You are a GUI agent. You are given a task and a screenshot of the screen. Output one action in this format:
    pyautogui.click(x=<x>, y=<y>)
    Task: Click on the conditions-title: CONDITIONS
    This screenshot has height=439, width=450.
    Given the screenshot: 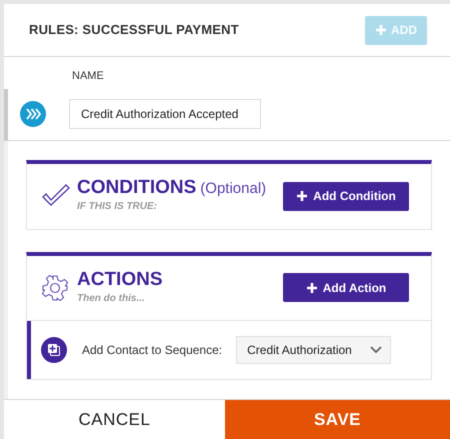 What is the action you would take?
    pyautogui.click(x=136, y=187)
    